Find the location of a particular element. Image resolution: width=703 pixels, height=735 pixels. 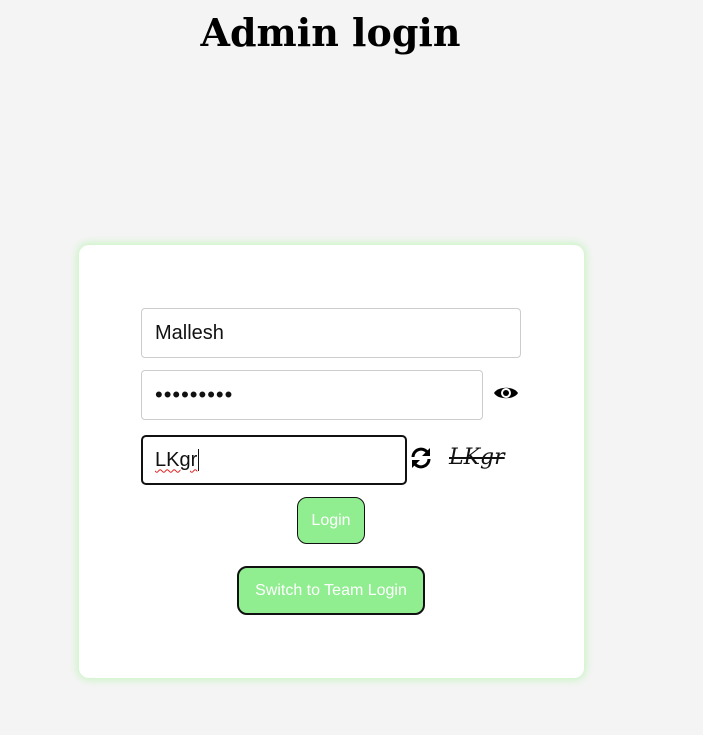

username-field: Mallesh is located at coordinates (331, 333).